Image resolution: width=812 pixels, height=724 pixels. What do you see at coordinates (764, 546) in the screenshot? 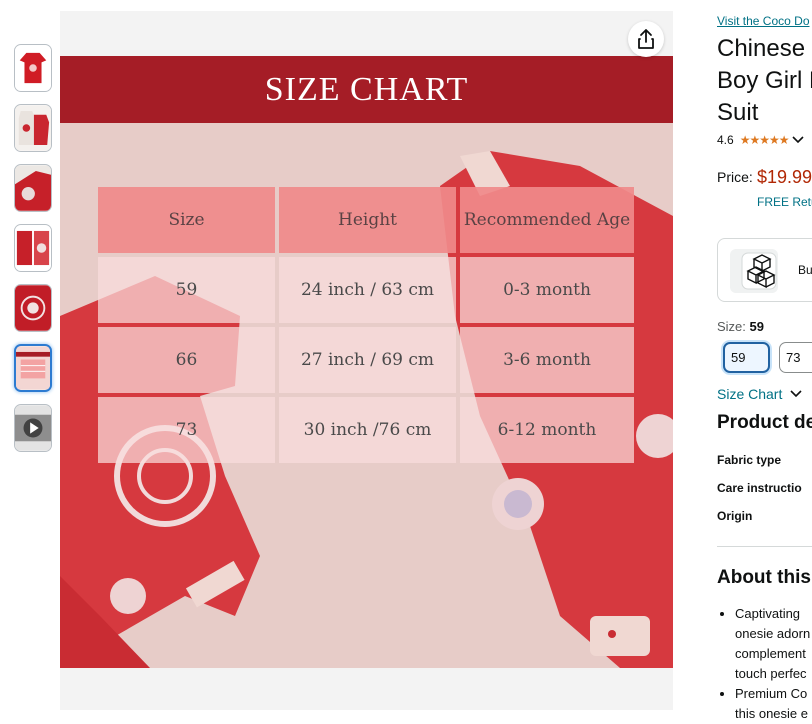
I see `divider` at bounding box center [764, 546].